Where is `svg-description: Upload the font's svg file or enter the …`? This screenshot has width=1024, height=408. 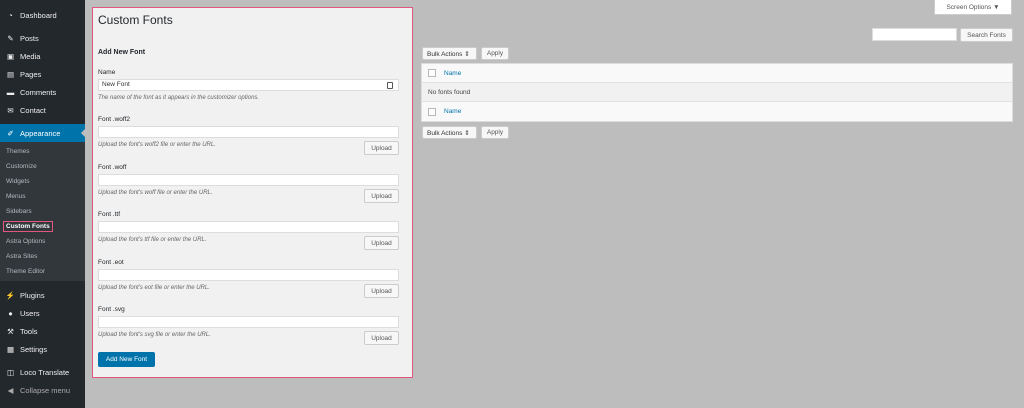 svg-description: Upload the font's svg file or enter the … is located at coordinates (154, 335).